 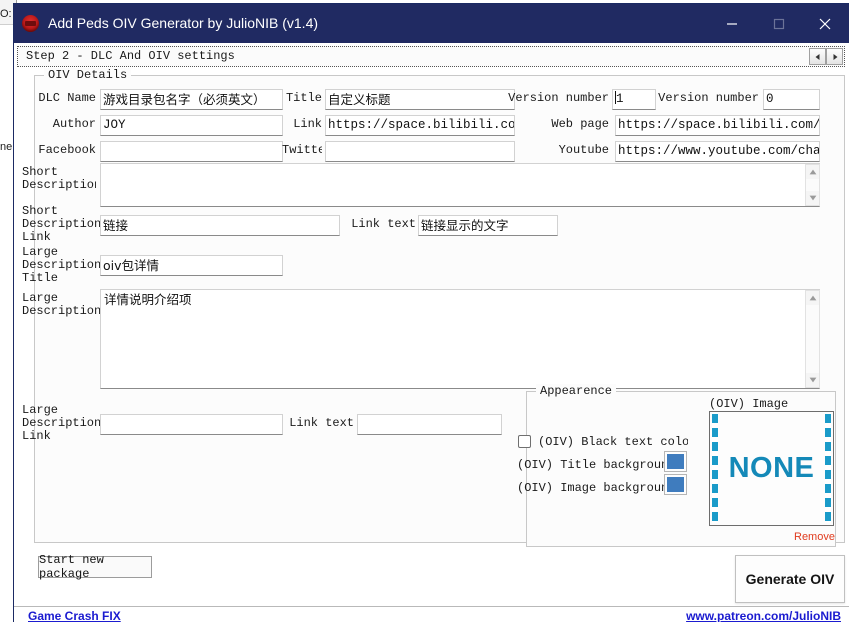 What do you see at coordinates (191, 99) in the screenshot?
I see `dlc-name-input: 游戏目录包名字（必须英文）` at bounding box center [191, 99].